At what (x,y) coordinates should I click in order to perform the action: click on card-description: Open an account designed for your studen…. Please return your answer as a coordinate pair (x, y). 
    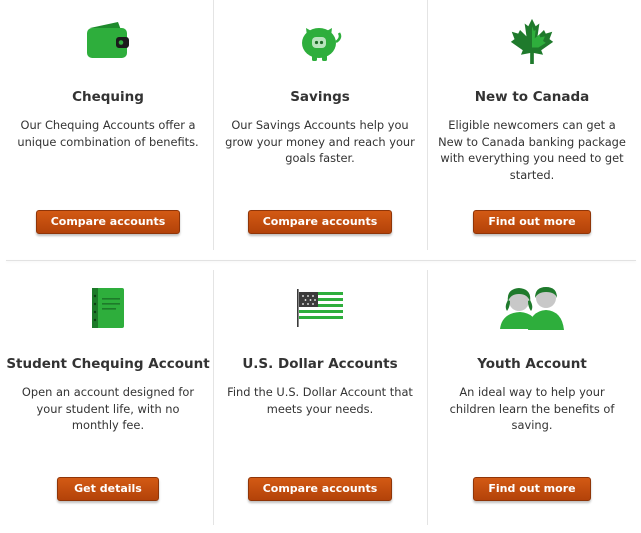
    Looking at the image, I should click on (108, 408).